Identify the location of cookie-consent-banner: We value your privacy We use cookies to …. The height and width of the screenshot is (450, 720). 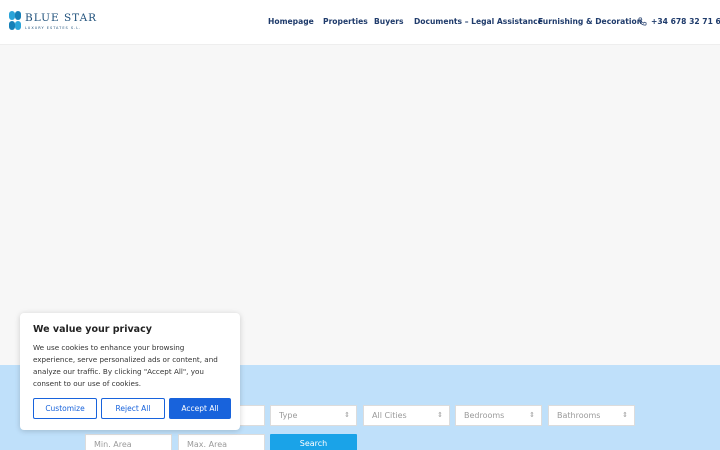
(130, 371).